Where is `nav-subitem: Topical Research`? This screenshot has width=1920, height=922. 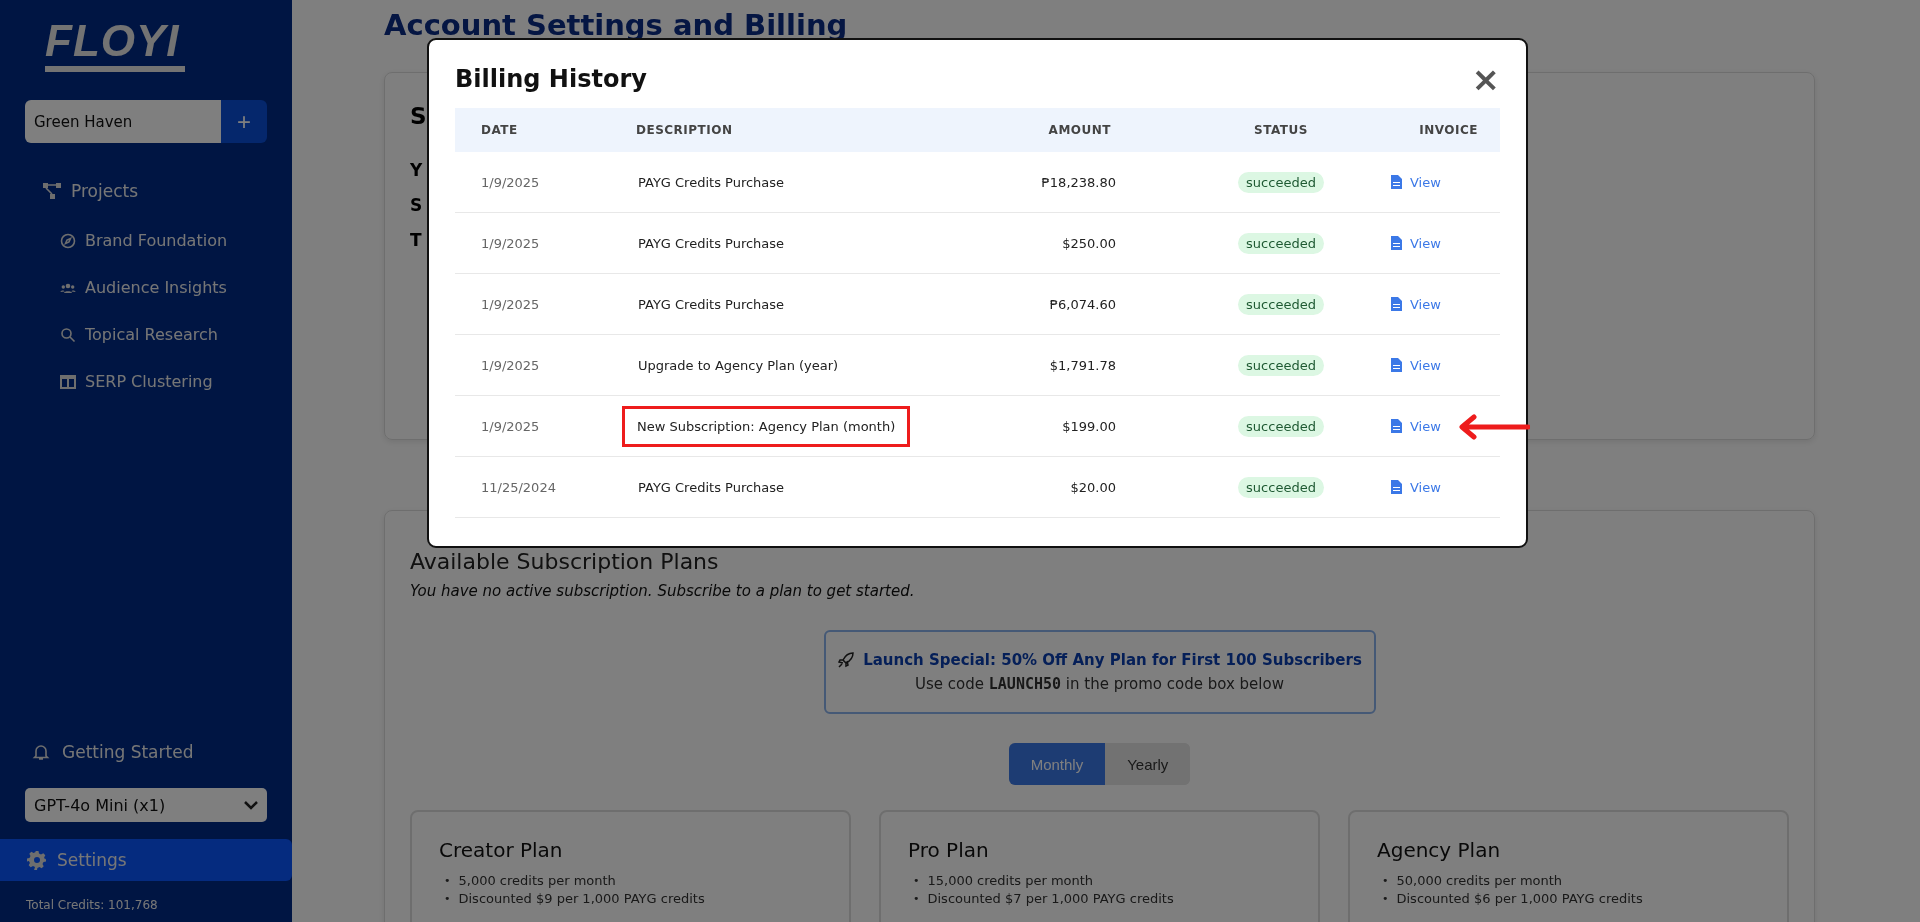
nav-subitem: Topical Research is located at coordinates (176, 334).